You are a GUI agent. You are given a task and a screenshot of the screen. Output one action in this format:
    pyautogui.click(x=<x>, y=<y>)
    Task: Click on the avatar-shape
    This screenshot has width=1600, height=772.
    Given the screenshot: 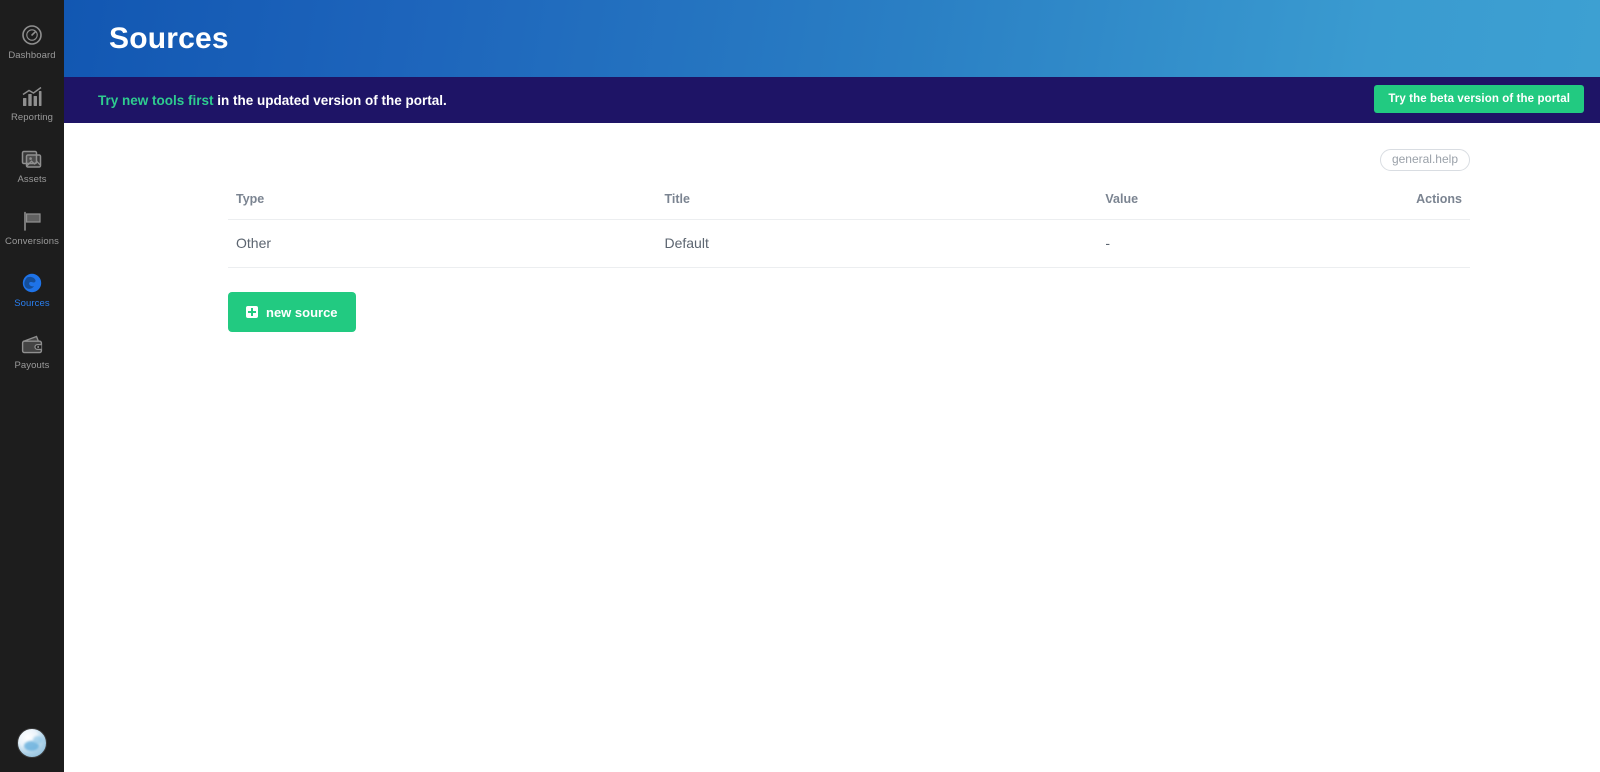 What is the action you would take?
    pyautogui.click(x=38, y=740)
    